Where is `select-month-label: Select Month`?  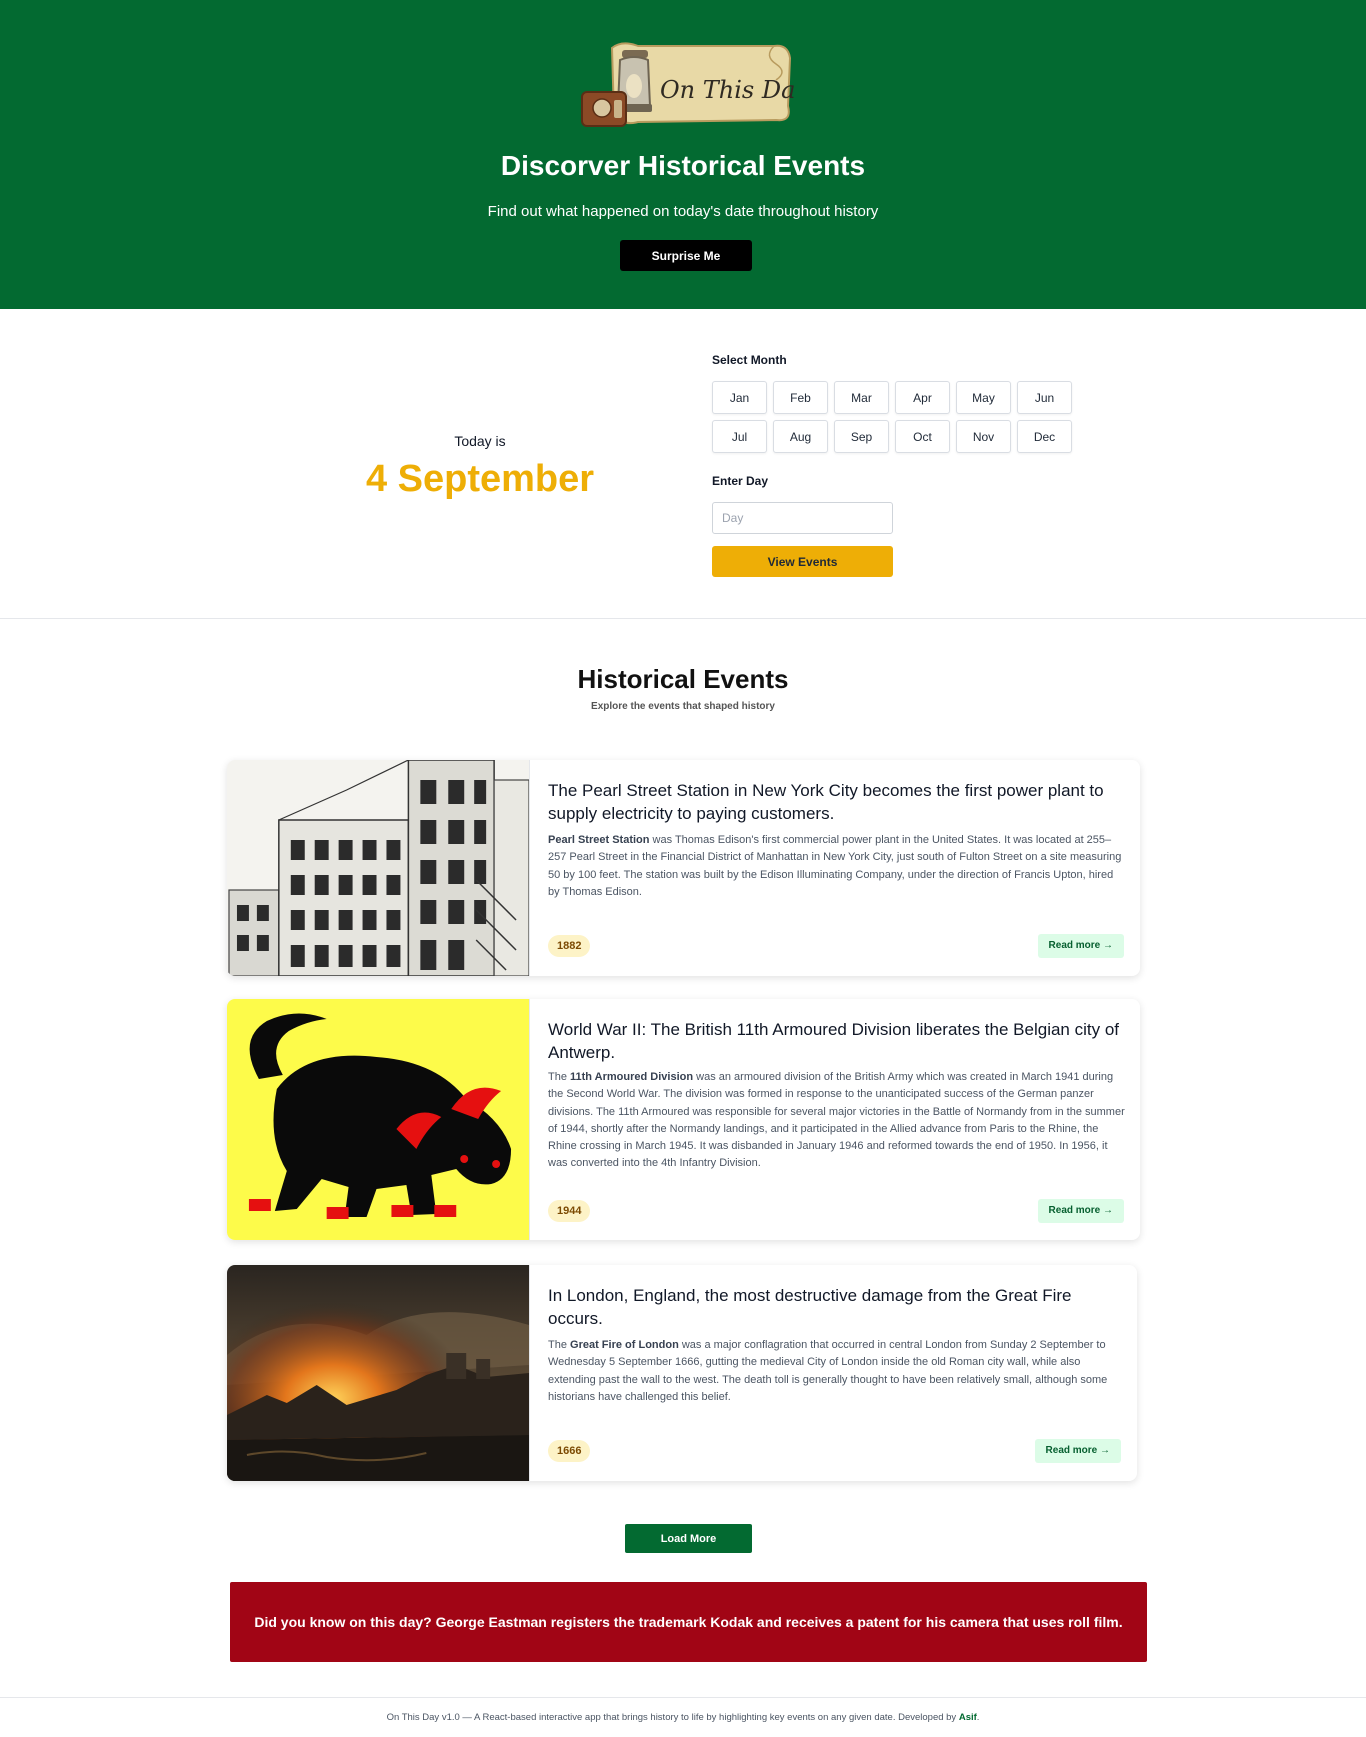 select-month-label: Select Month is located at coordinates (749, 360).